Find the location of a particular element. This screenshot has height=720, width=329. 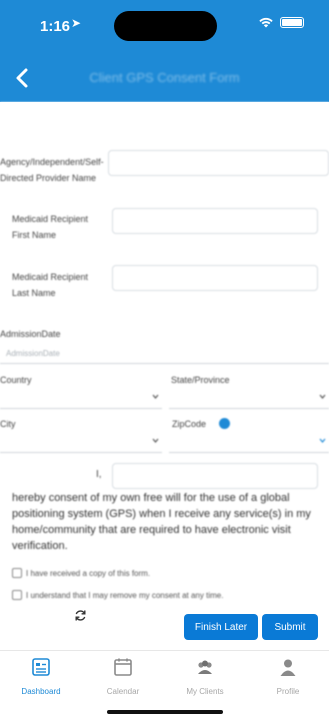

wifi-icon is located at coordinates (266, 22).